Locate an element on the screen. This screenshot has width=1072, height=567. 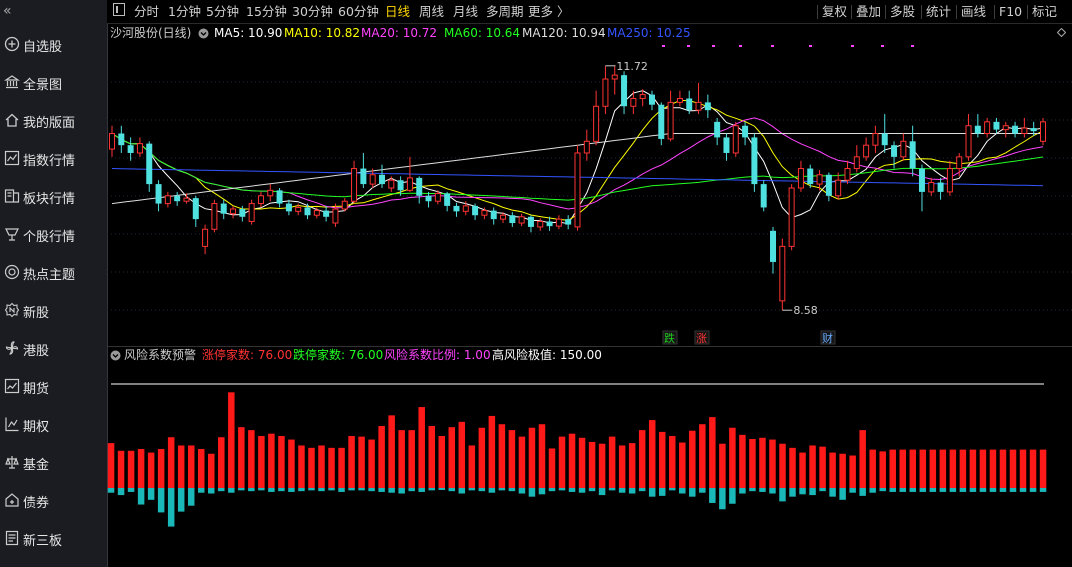
sidebar-item-5: 个股行情 is located at coordinates (53, 234).